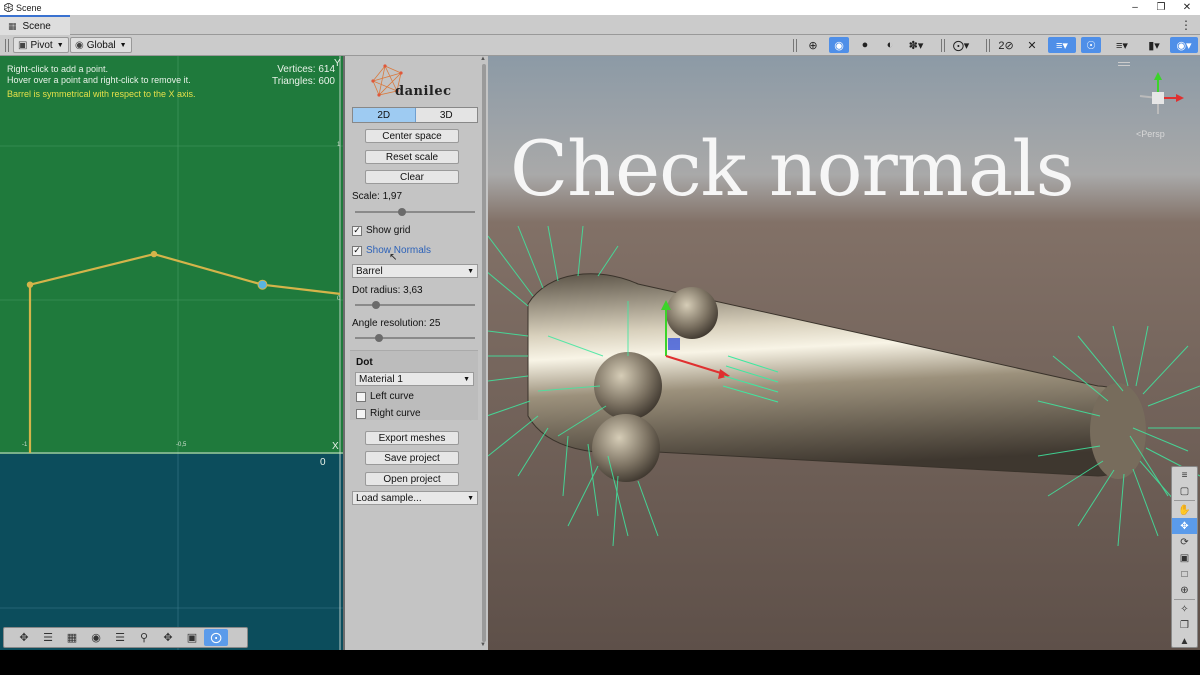  I want to click on layers-icon: ☰, so click(120, 637).